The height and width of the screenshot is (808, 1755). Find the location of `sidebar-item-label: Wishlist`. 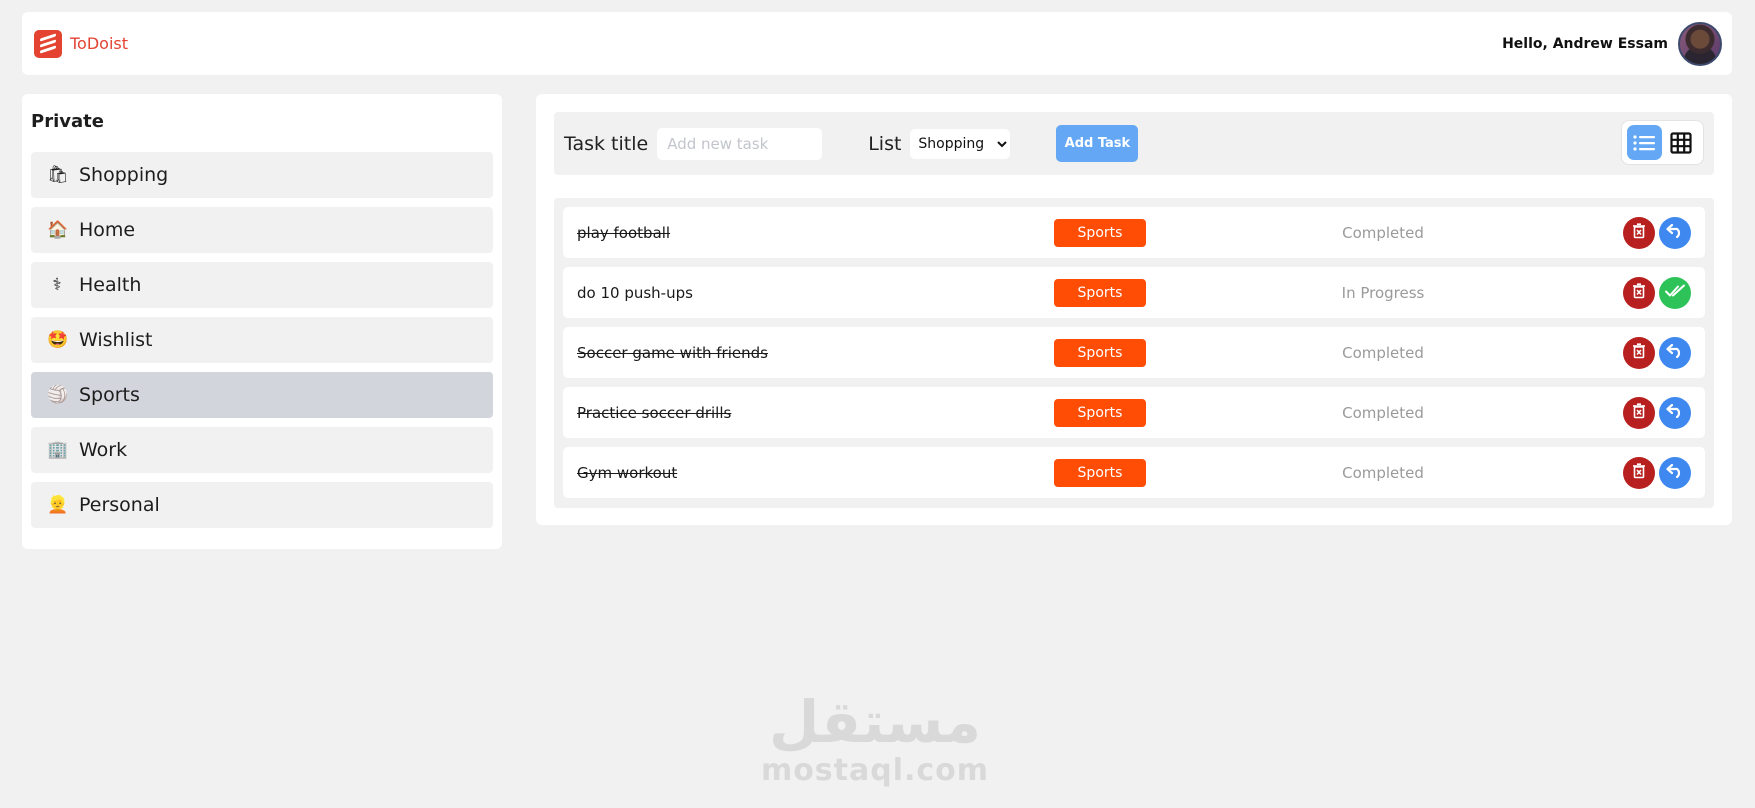

sidebar-item-label: Wishlist is located at coordinates (116, 340).